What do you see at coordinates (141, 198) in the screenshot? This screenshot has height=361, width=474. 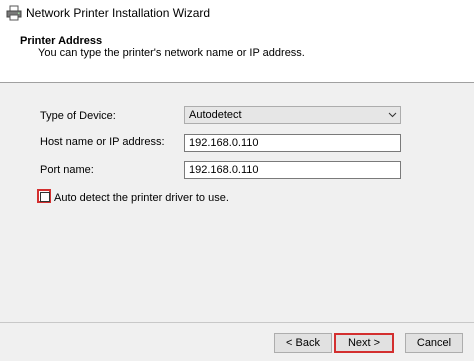 I see `auto-detect-label: Auto detect the printer driver to use.` at bounding box center [141, 198].